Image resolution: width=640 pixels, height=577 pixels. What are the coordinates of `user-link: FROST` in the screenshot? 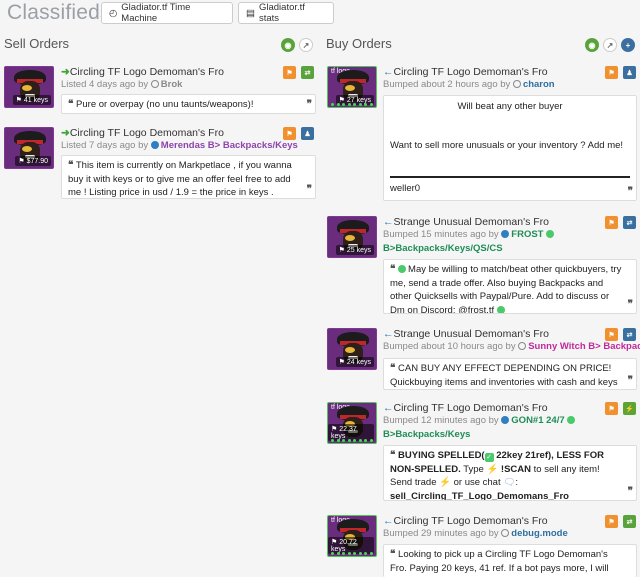 It's located at (527, 234).